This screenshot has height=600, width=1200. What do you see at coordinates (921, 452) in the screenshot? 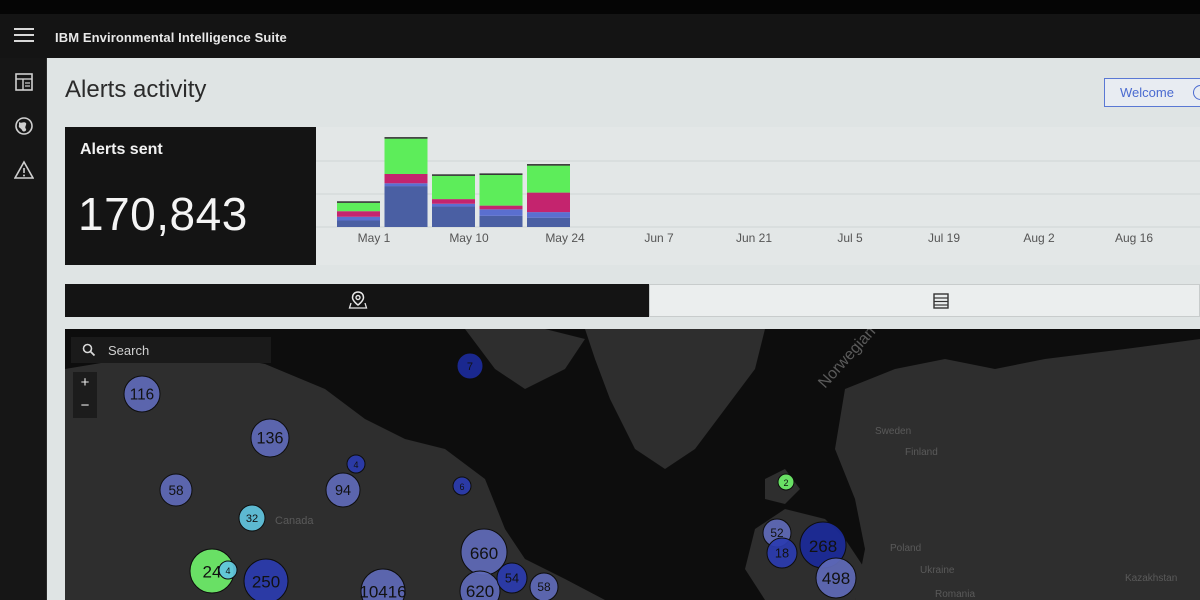
I see `map-place-label: Finland` at bounding box center [921, 452].